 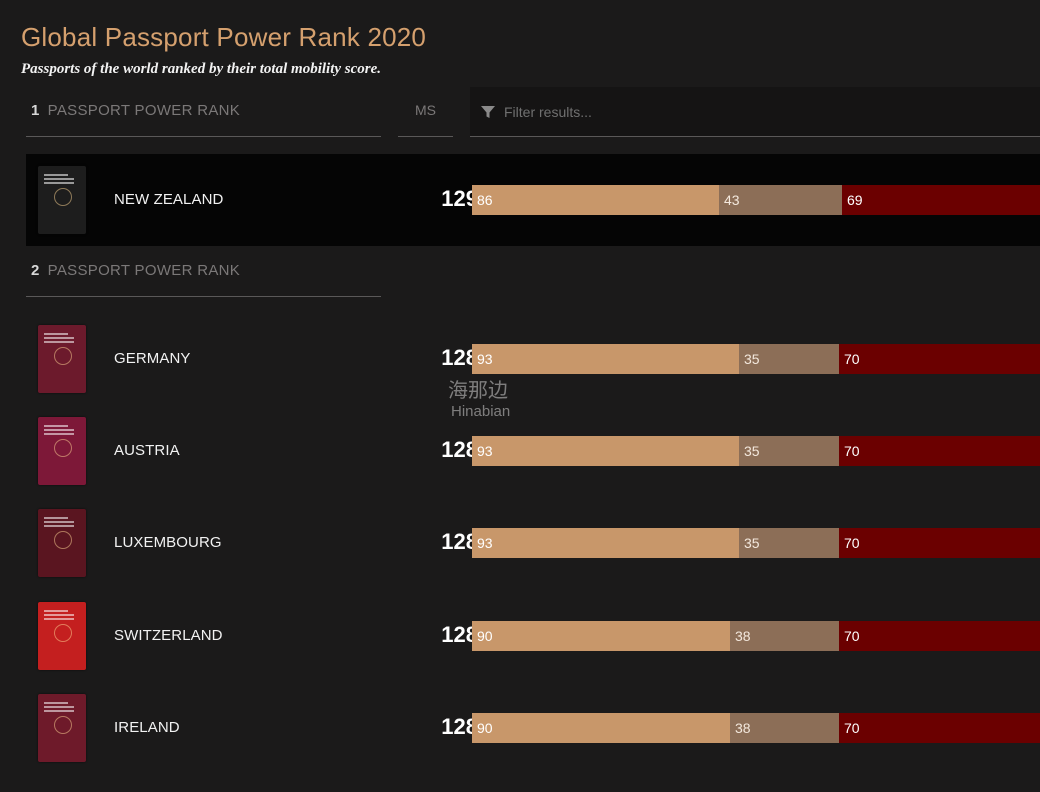 What do you see at coordinates (147, 450) in the screenshot?
I see `country-name: AUSTRIA` at bounding box center [147, 450].